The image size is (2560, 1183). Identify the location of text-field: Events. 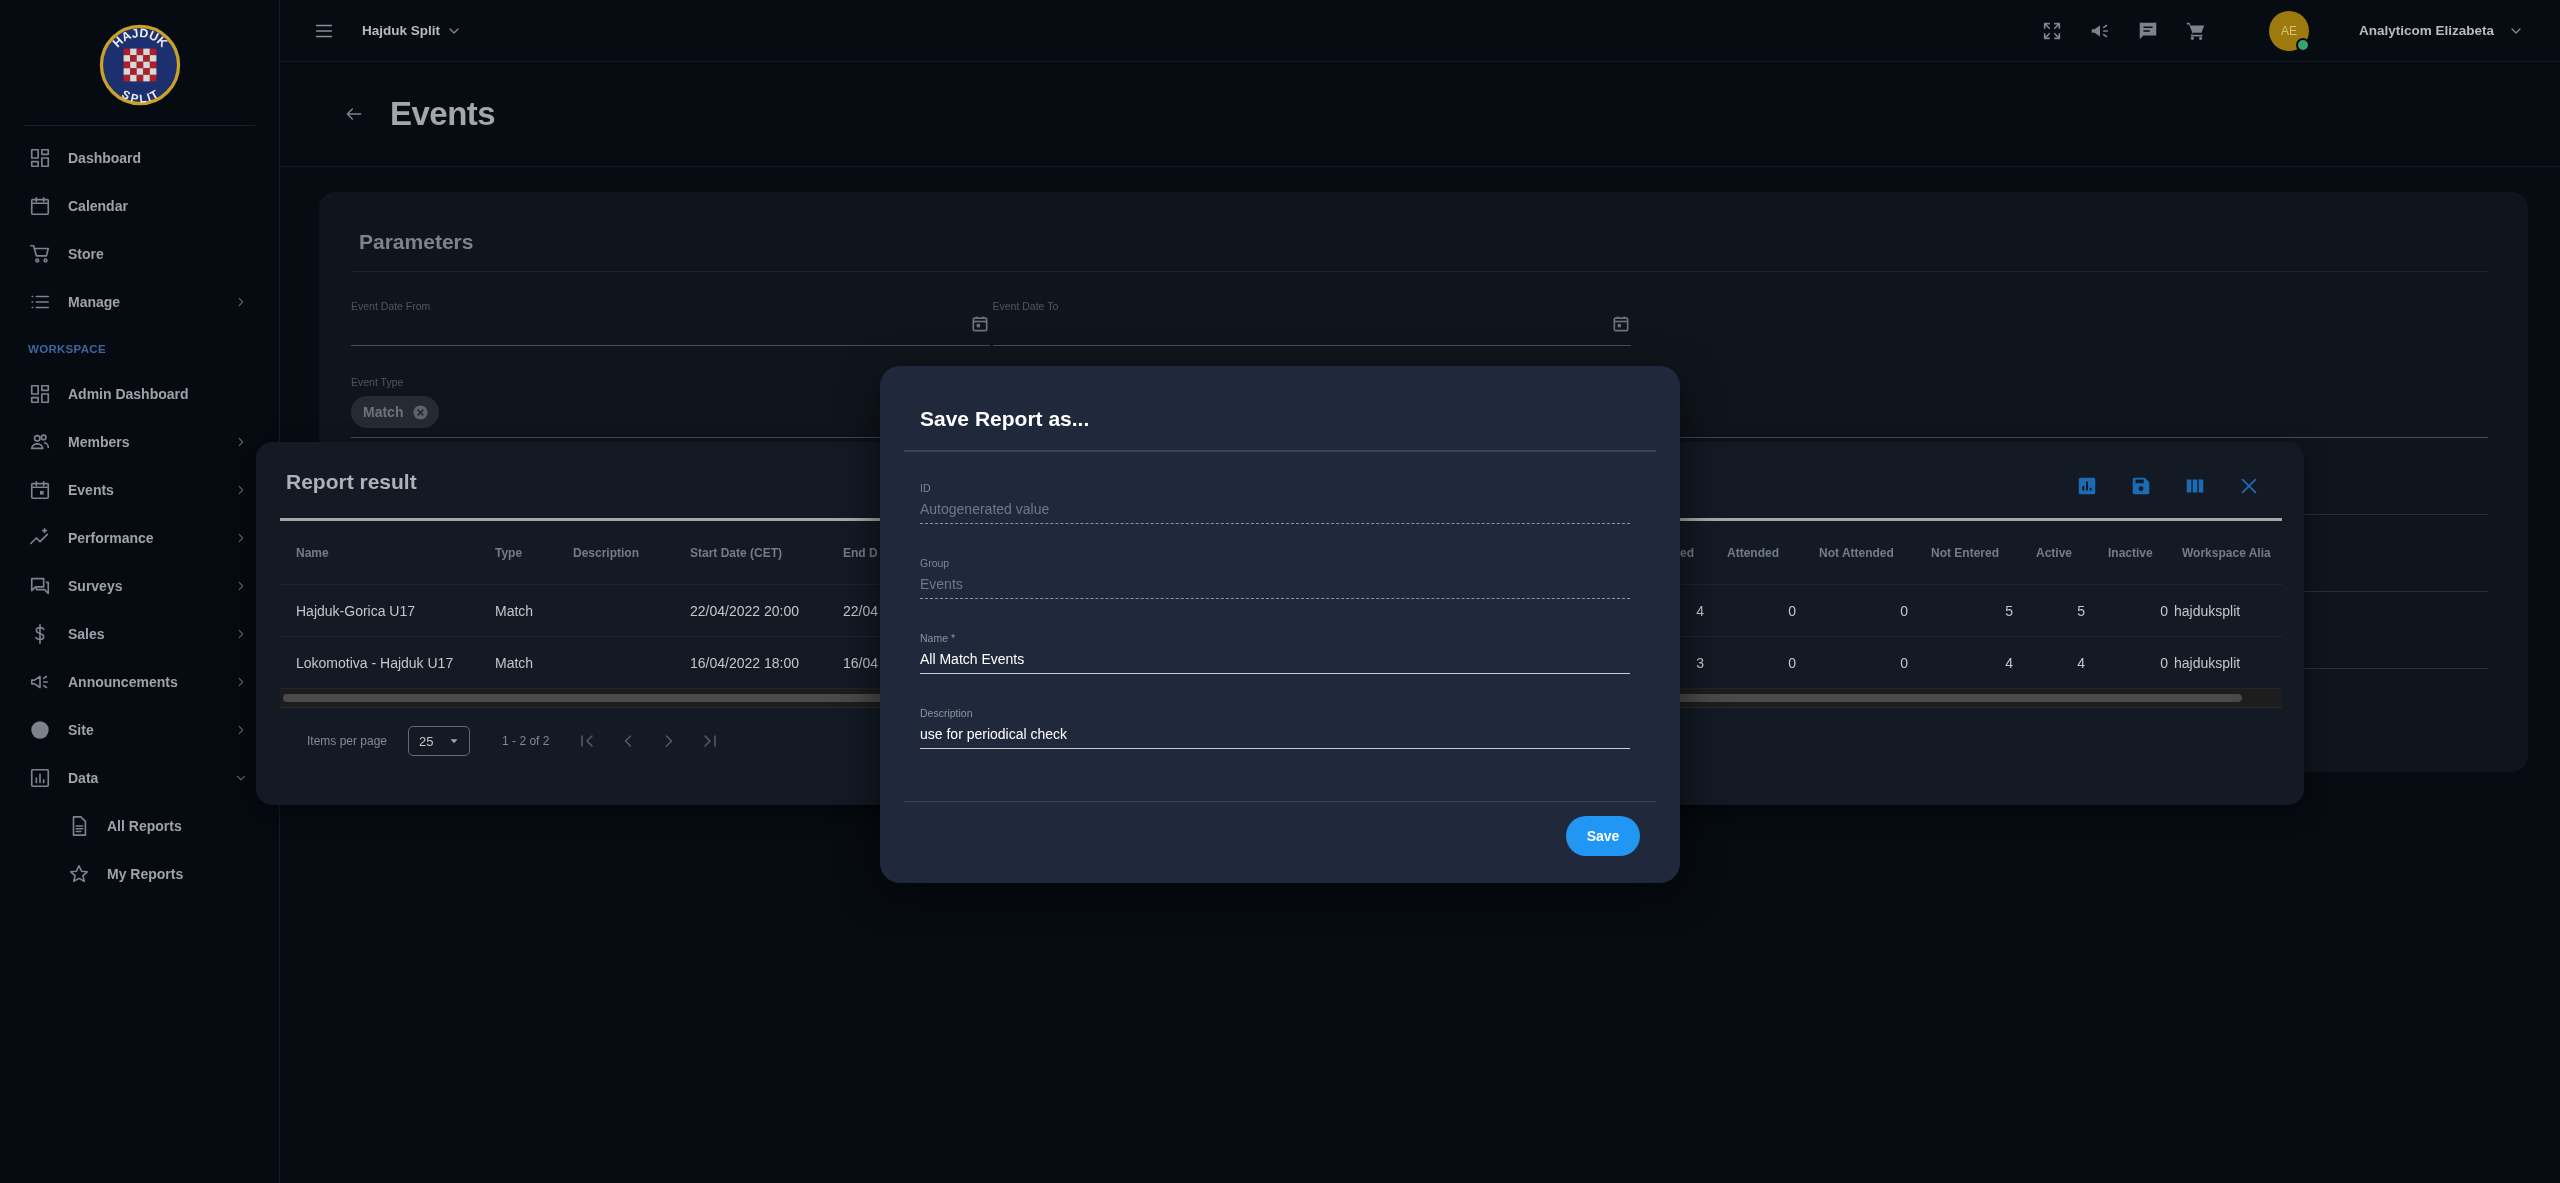
(1275, 586).